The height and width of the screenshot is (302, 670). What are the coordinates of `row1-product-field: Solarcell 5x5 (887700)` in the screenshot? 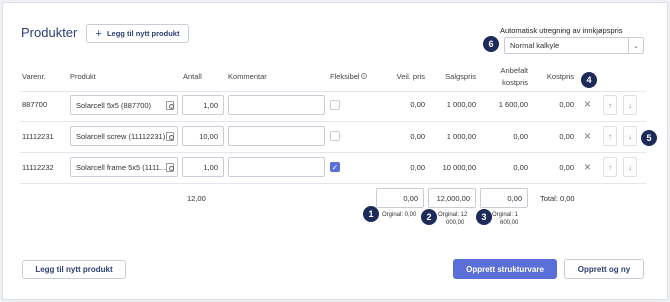 It's located at (124, 105).